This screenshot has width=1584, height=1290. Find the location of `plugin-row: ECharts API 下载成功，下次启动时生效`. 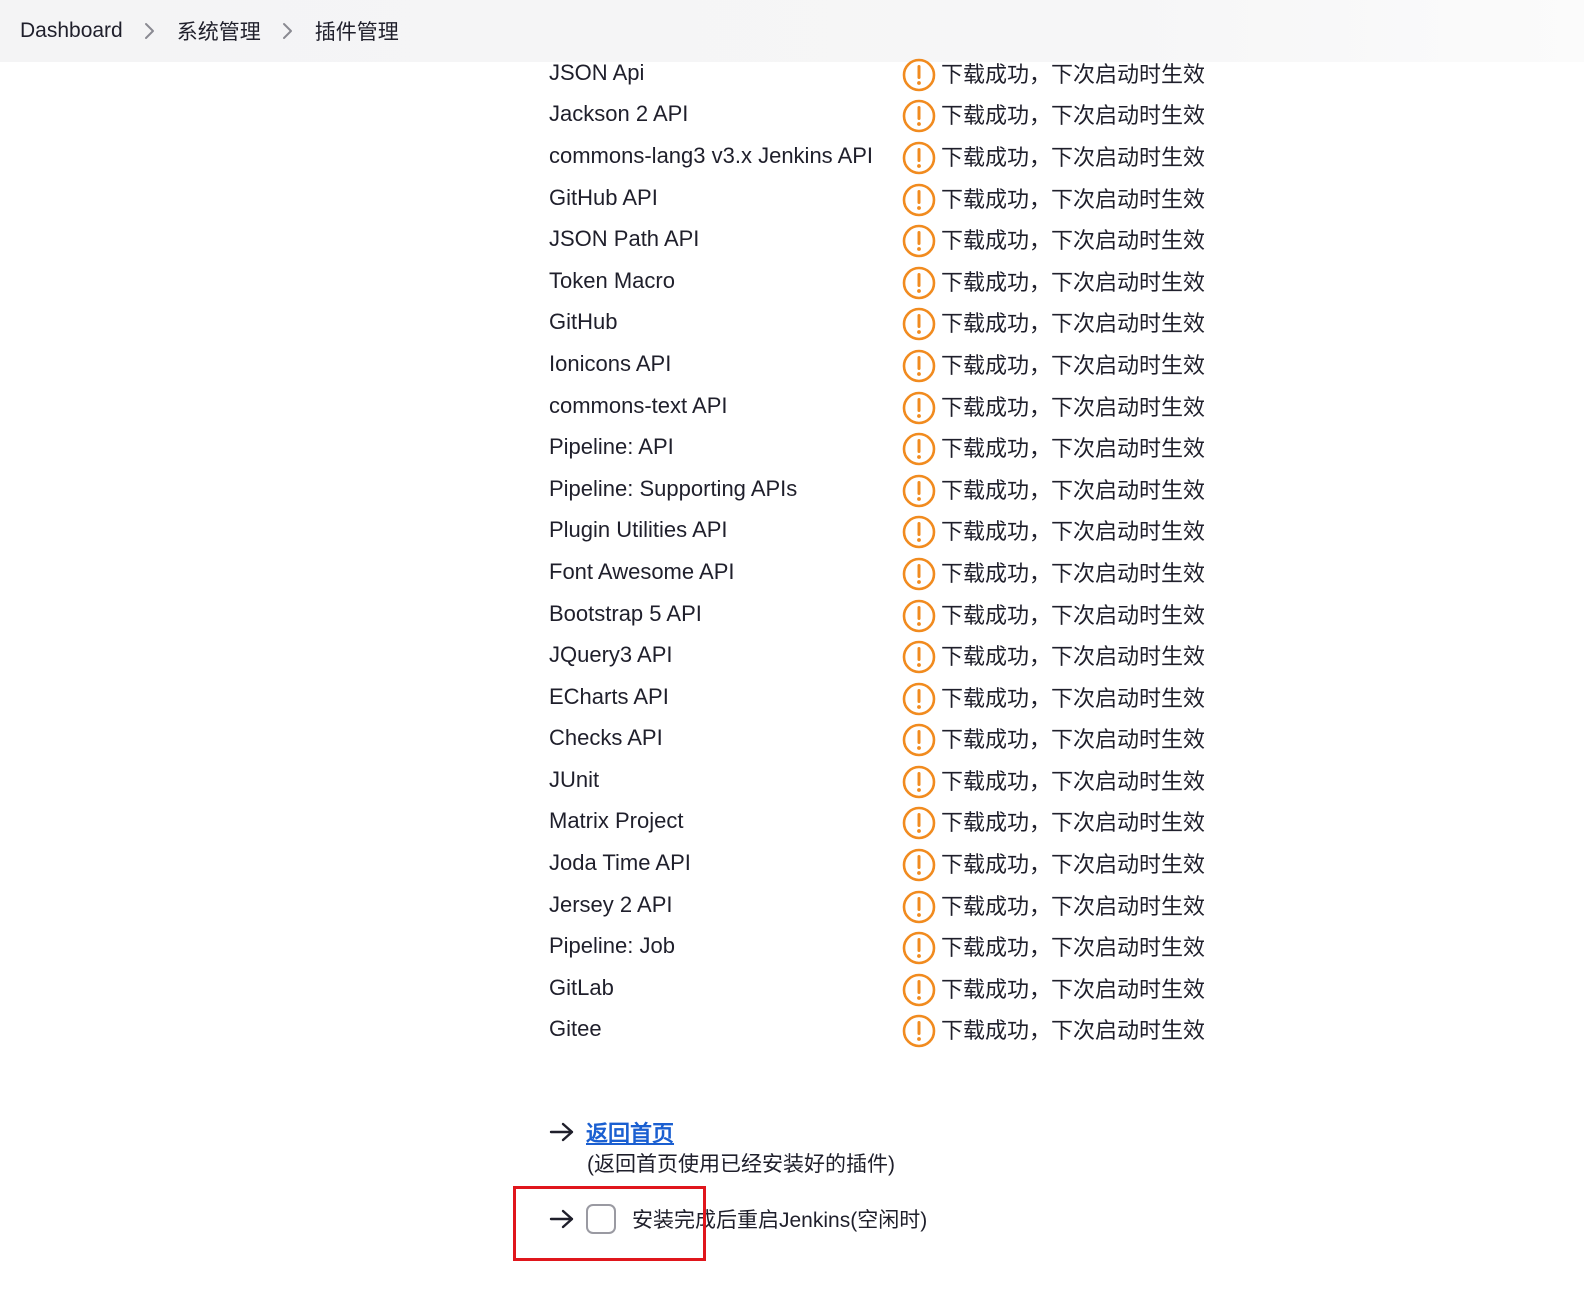

plugin-row: ECharts API 下载成功，下次启动时生效 is located at coordinates (899, 697).